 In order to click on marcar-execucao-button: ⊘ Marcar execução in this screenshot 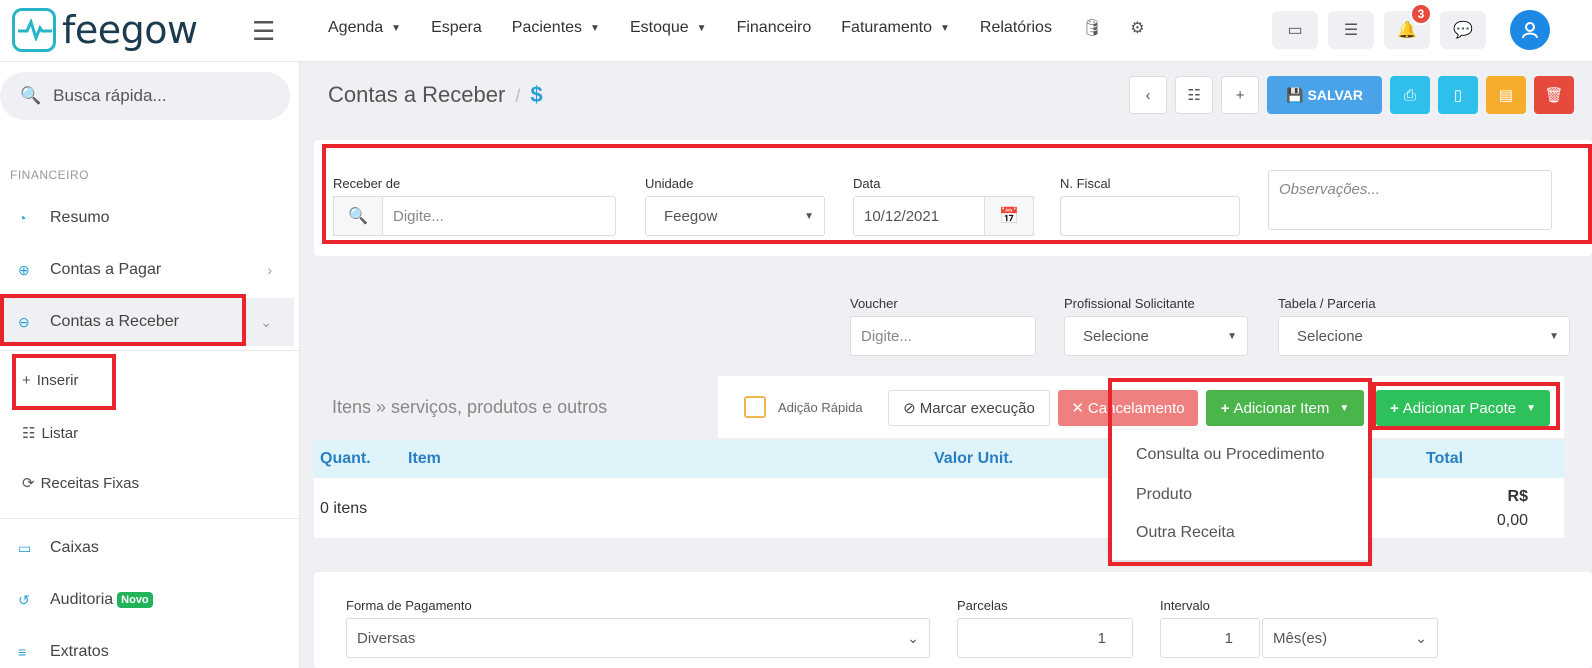, I will do `click(969, 408)`.